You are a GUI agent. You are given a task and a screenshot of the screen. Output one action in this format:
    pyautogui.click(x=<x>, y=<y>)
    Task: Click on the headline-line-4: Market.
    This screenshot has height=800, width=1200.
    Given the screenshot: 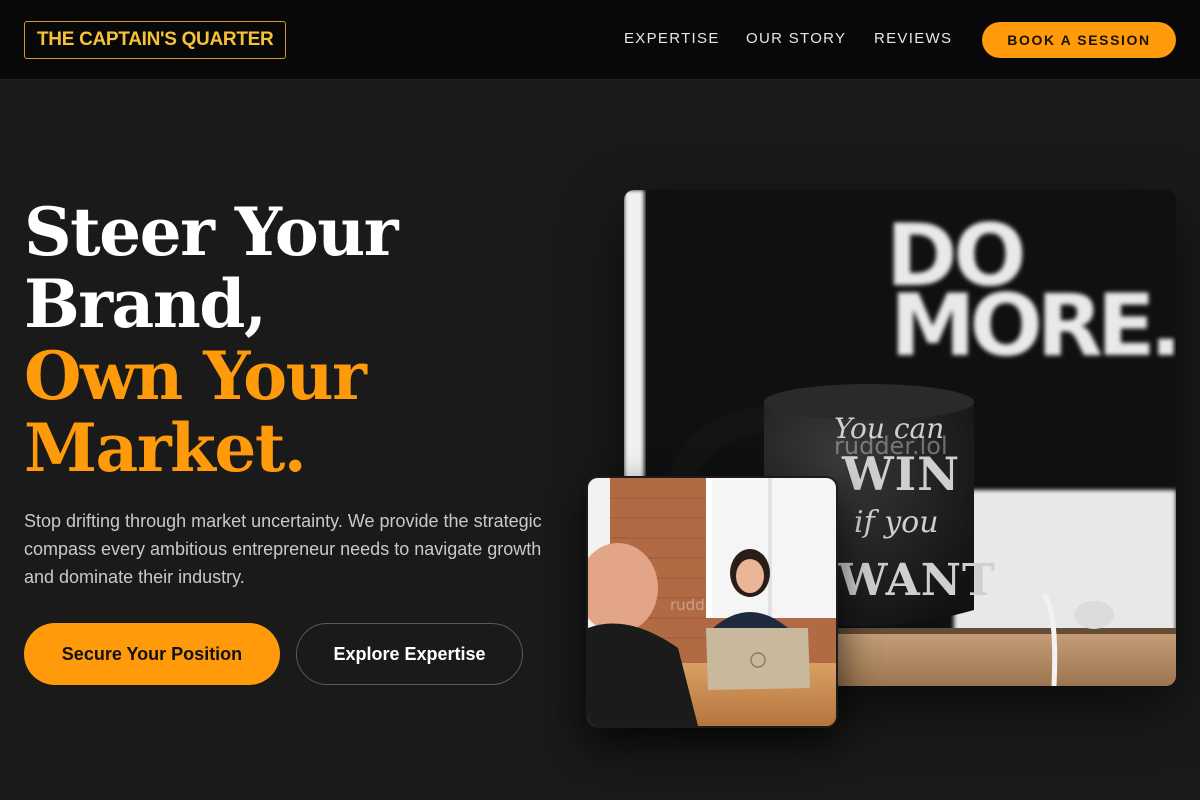 What is the action you would take?
    pyautogui.click(x=165, y=448)
    